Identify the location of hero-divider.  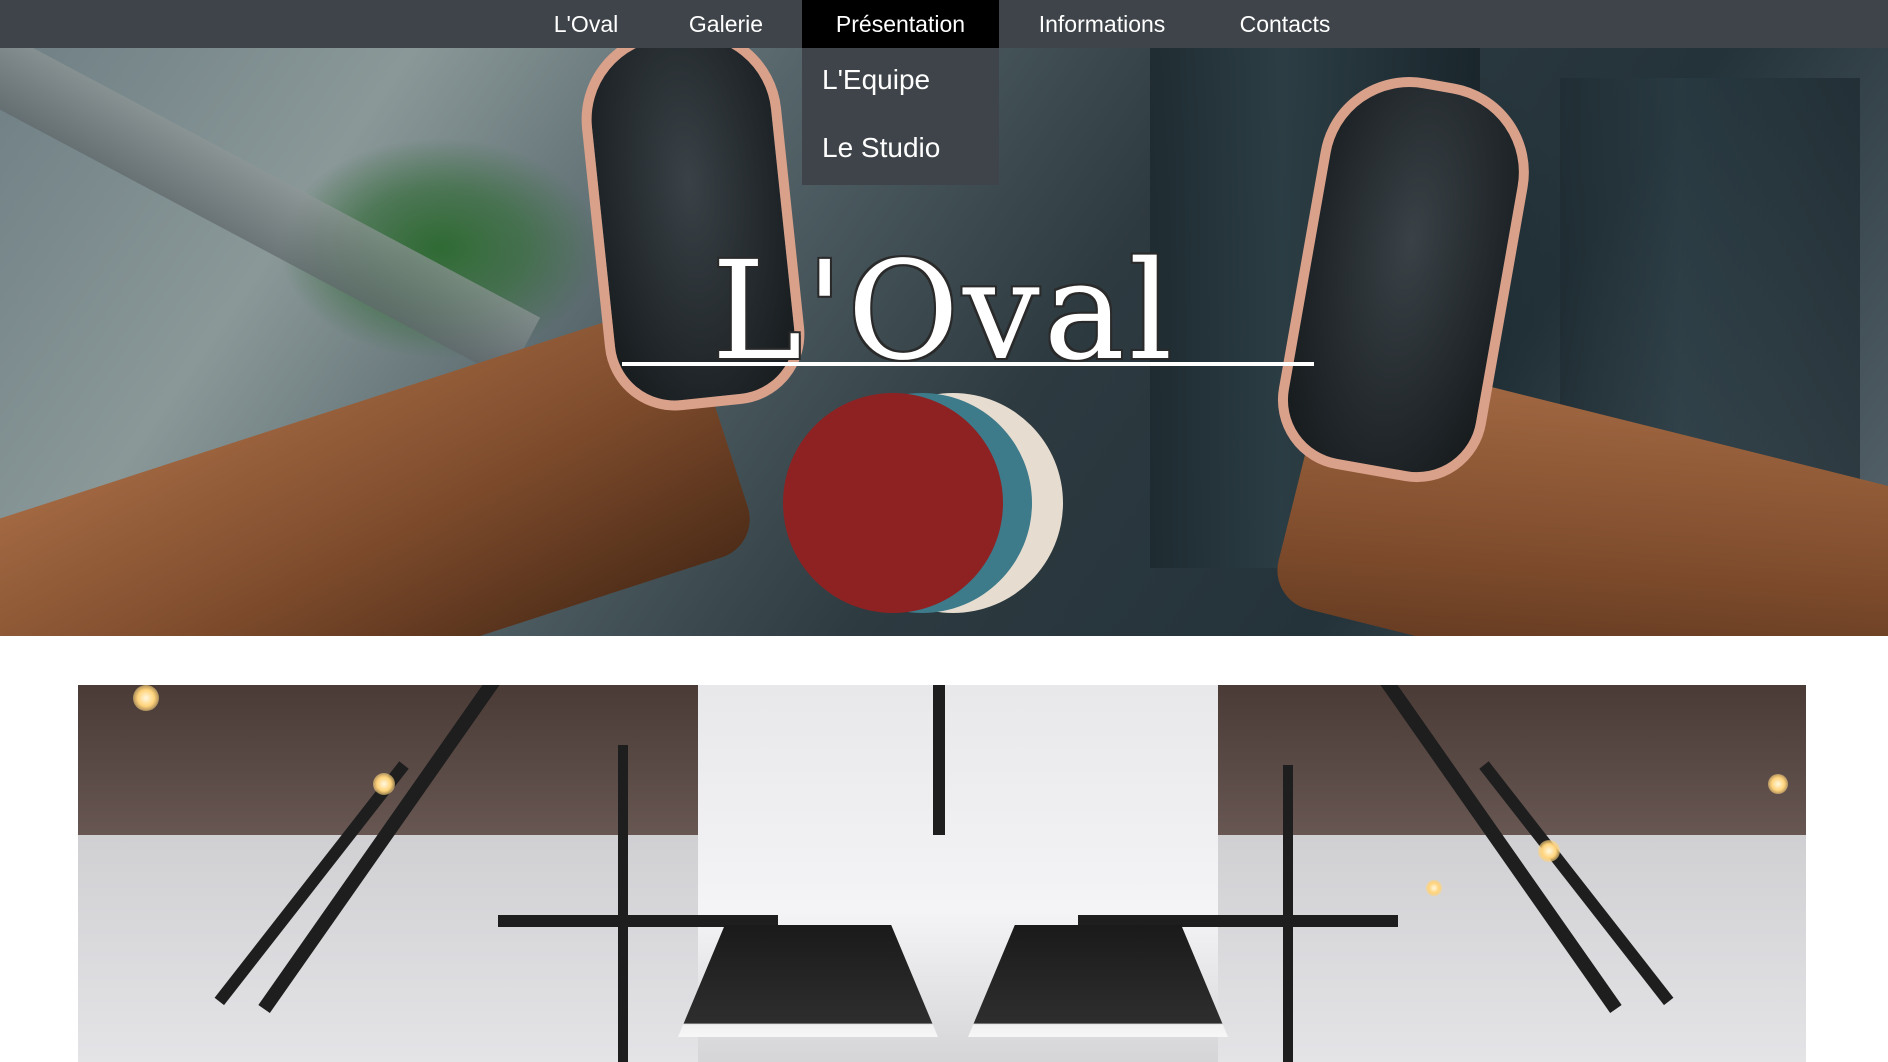
(968, 364).